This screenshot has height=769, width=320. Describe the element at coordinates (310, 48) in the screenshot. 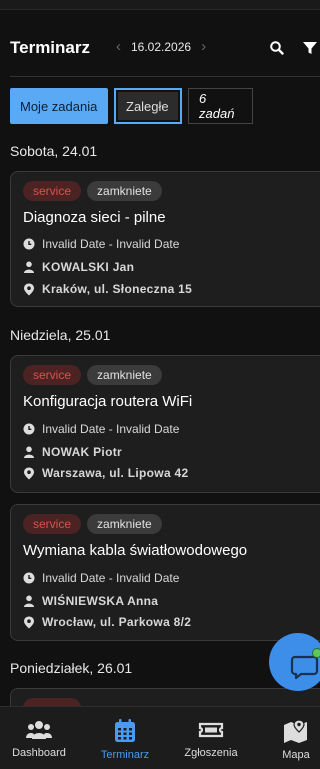

I see `filter-icon` at that location.